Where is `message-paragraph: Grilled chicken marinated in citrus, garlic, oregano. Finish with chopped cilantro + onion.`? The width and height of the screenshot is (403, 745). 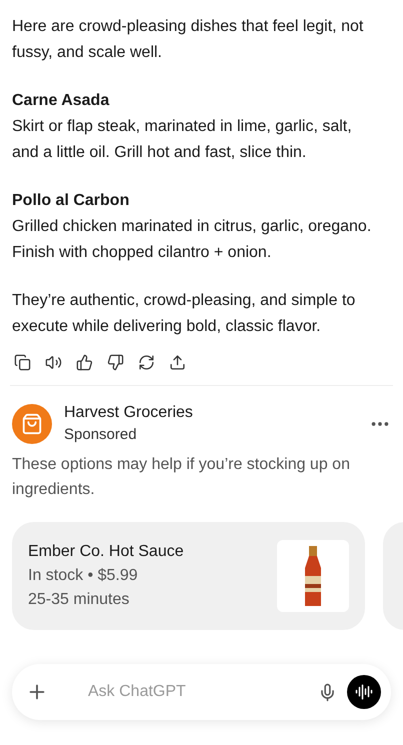 message-paragraph: Grilled chicken marinated in citrus, garlic, oregano. Finish with chopped cilantro + onion. is located at coordinates (192, 240).